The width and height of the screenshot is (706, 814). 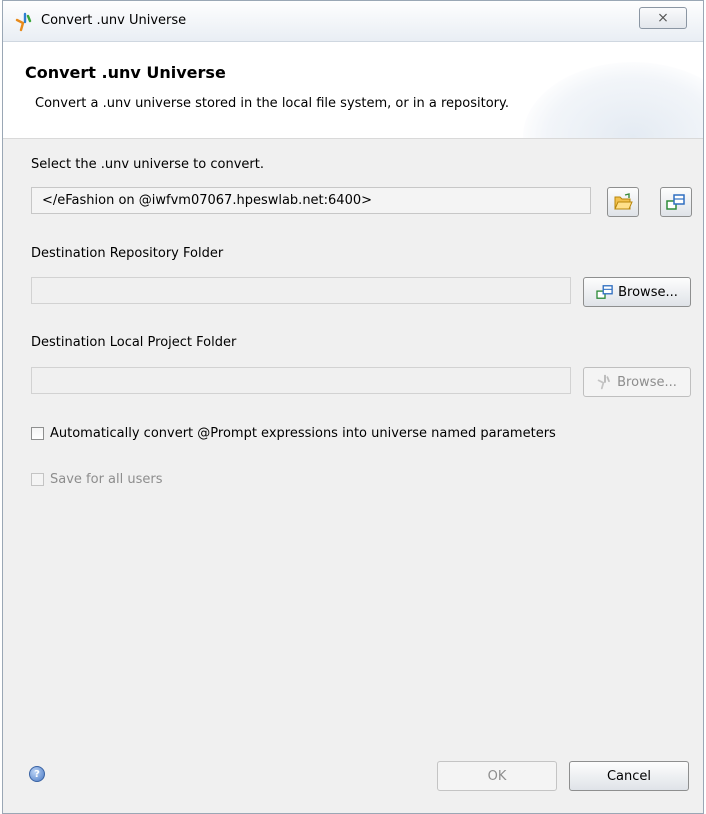 I want to click on save-all-users-checkbox, so click(x=37, y=479).